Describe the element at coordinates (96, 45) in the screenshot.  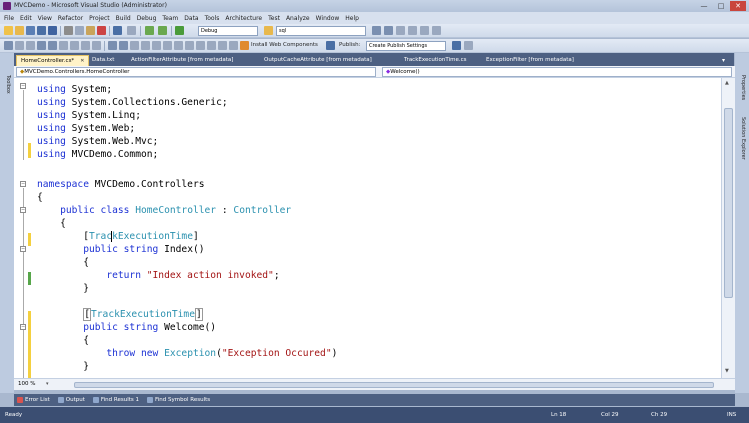
I see `clear-bookmarks-icon` at that location.